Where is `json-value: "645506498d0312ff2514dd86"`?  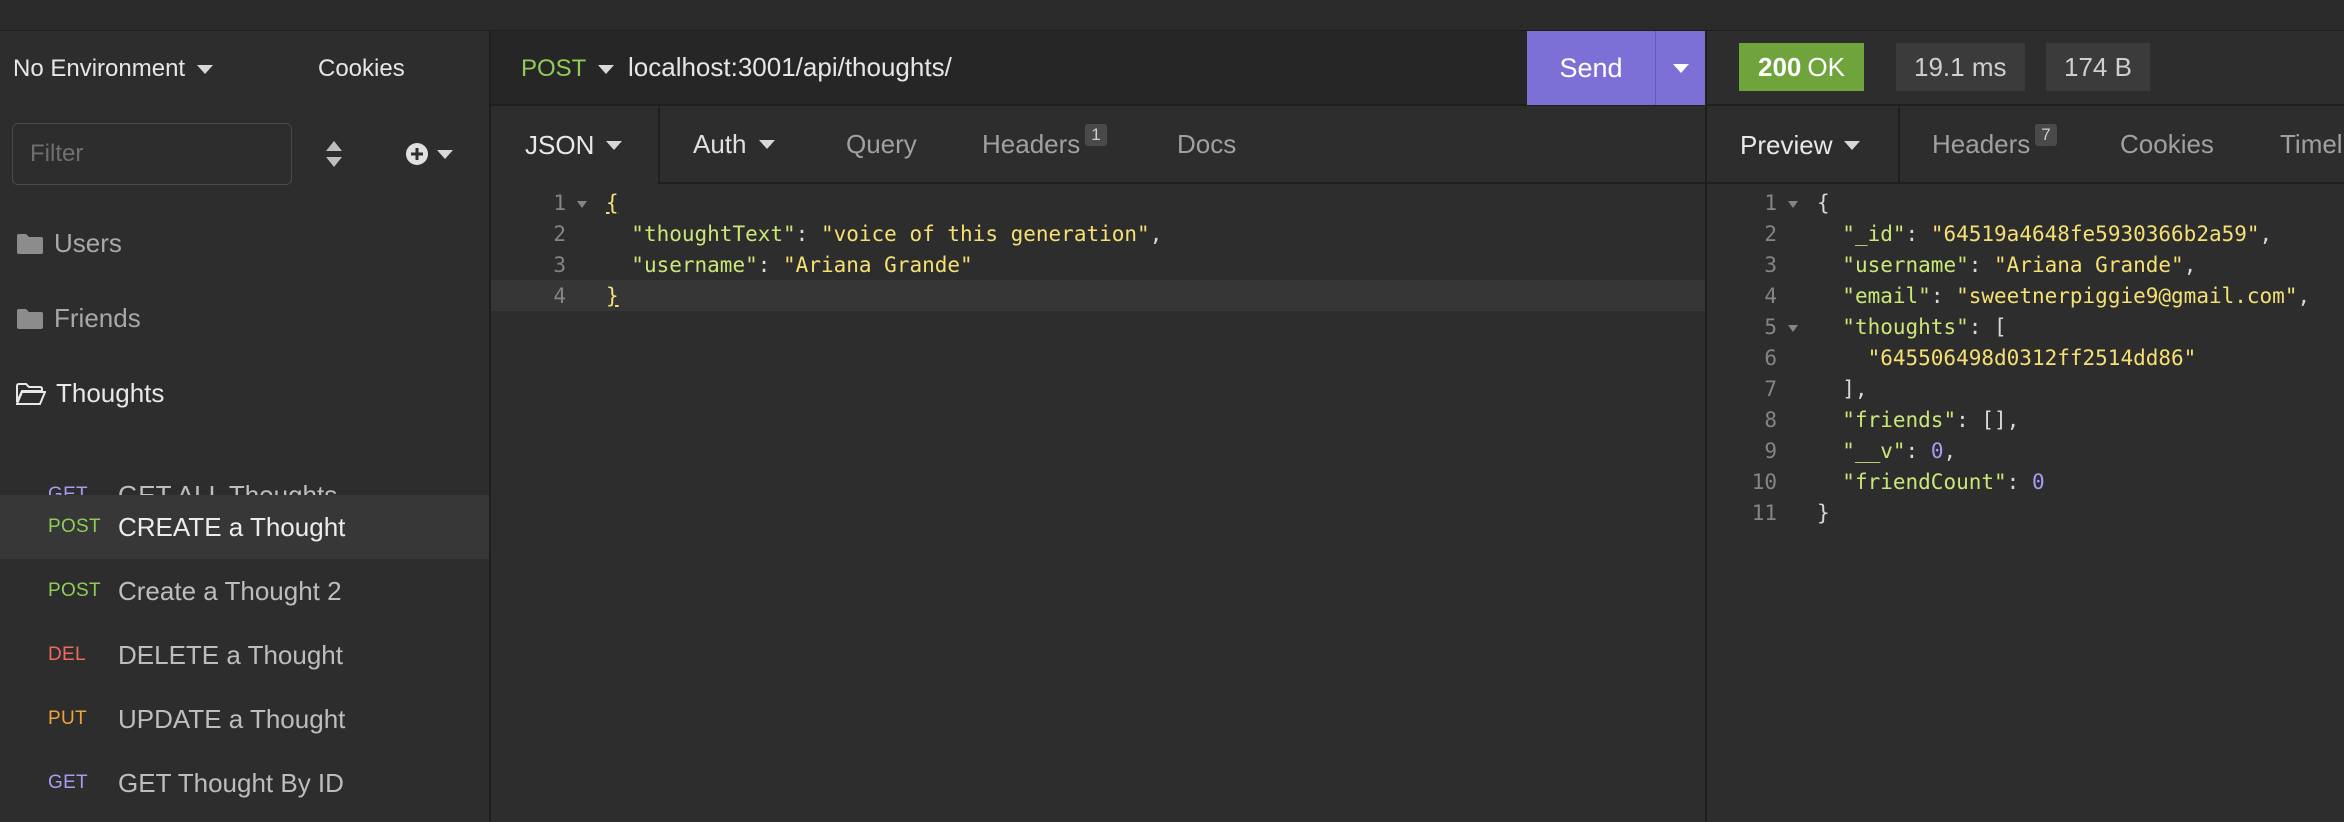
json-value: "645506498d0312ff2514dd86" is located at coordinates (2032, 357).